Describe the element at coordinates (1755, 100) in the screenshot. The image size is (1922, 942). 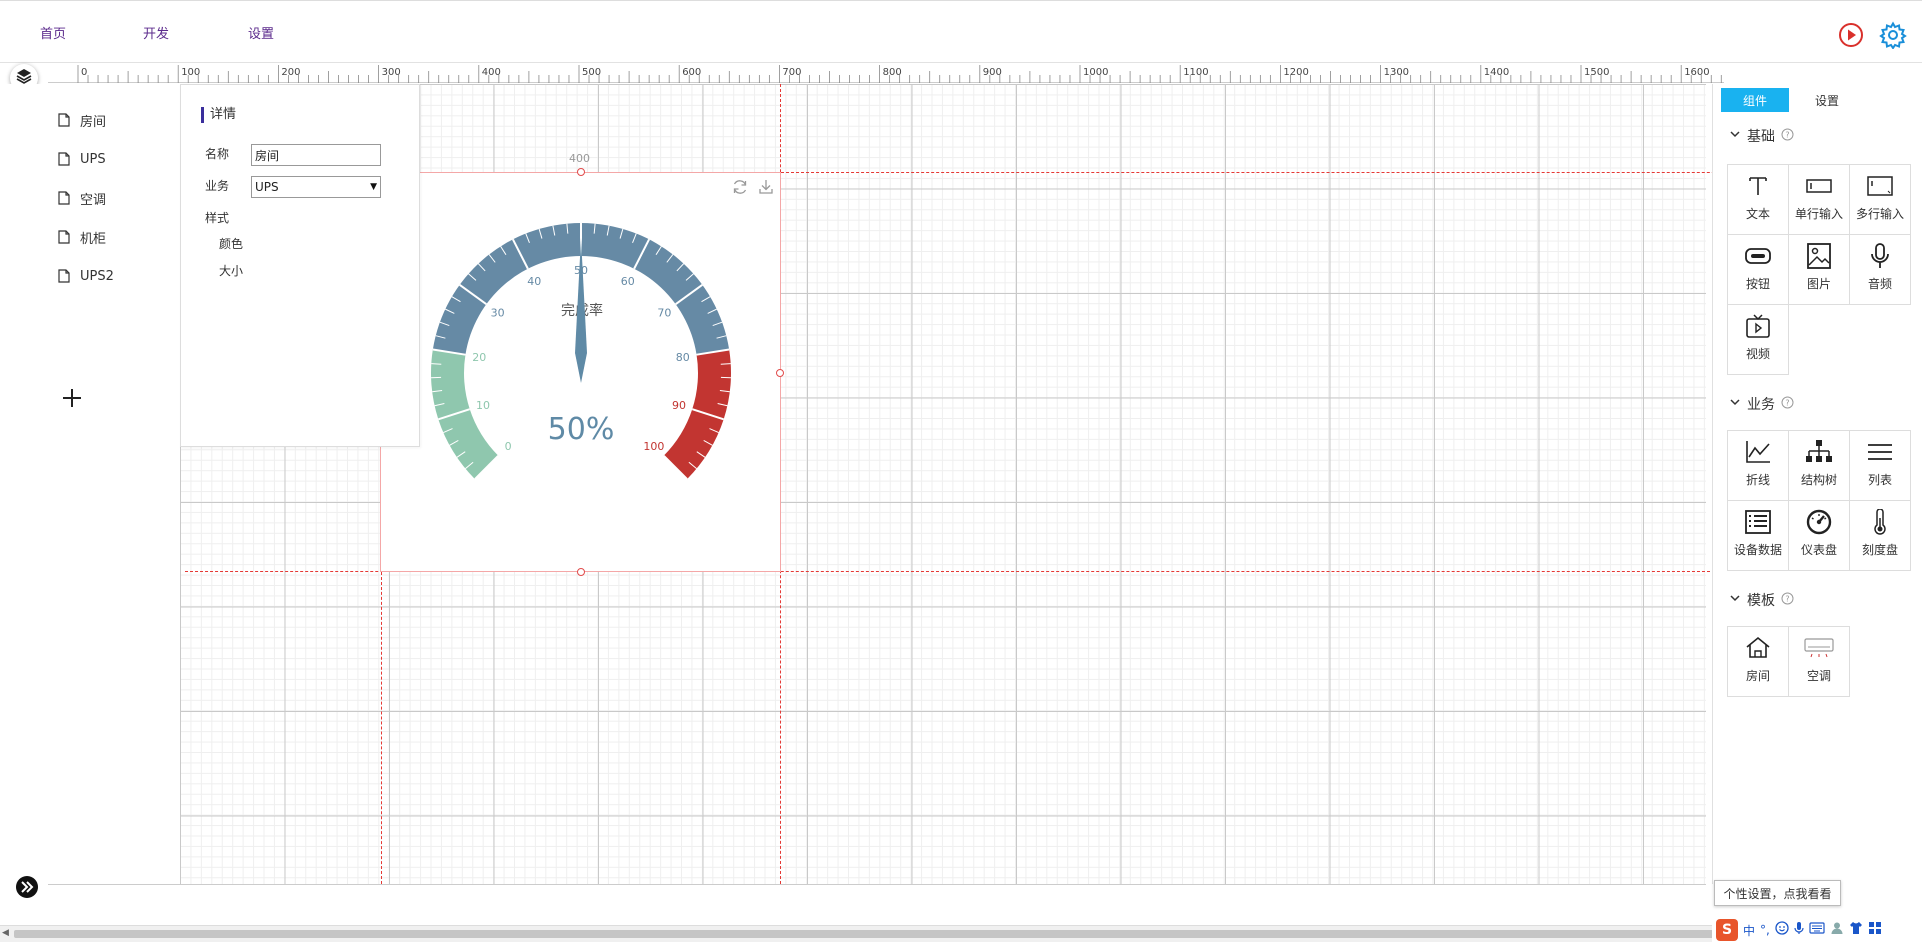
I see `tab-components: 组件` at that location.